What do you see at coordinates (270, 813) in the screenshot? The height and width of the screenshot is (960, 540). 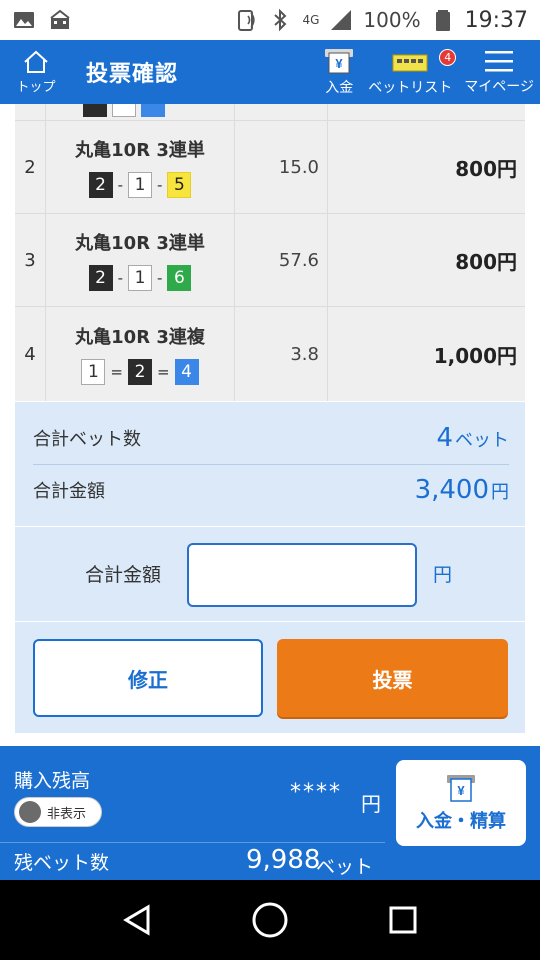 I see `balance-bar: 購入残高 非表示 **** 円 残ベット数 9,988 ベット ¥ 入金・精算` at bounding box center [270, 813].